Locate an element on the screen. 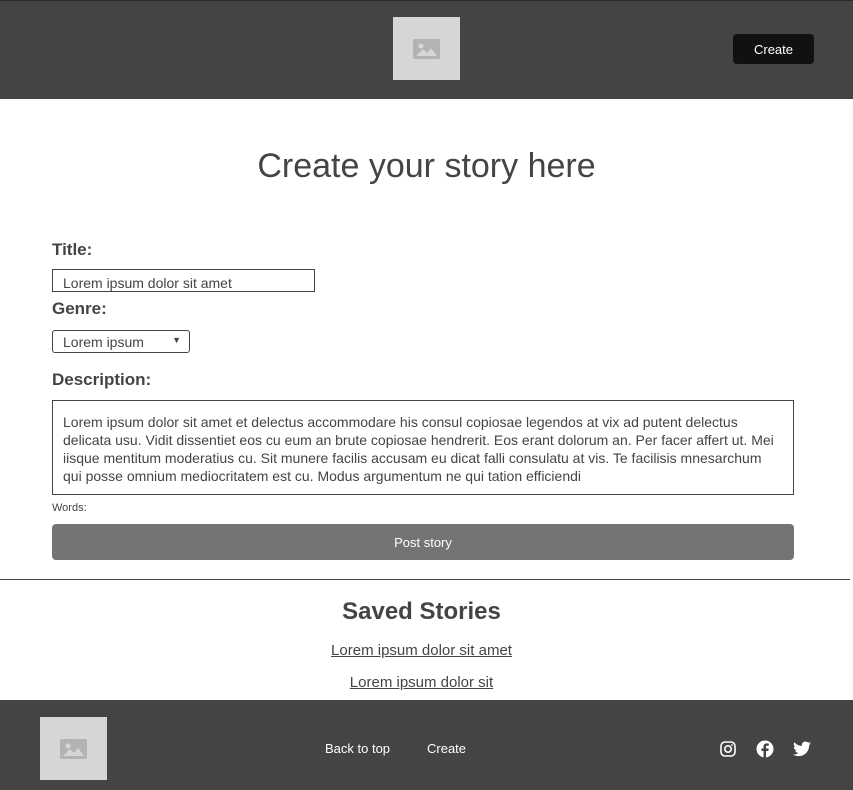 This screenshot has height=790, width=853. instagram-icon is located at coordinates (728, 749).